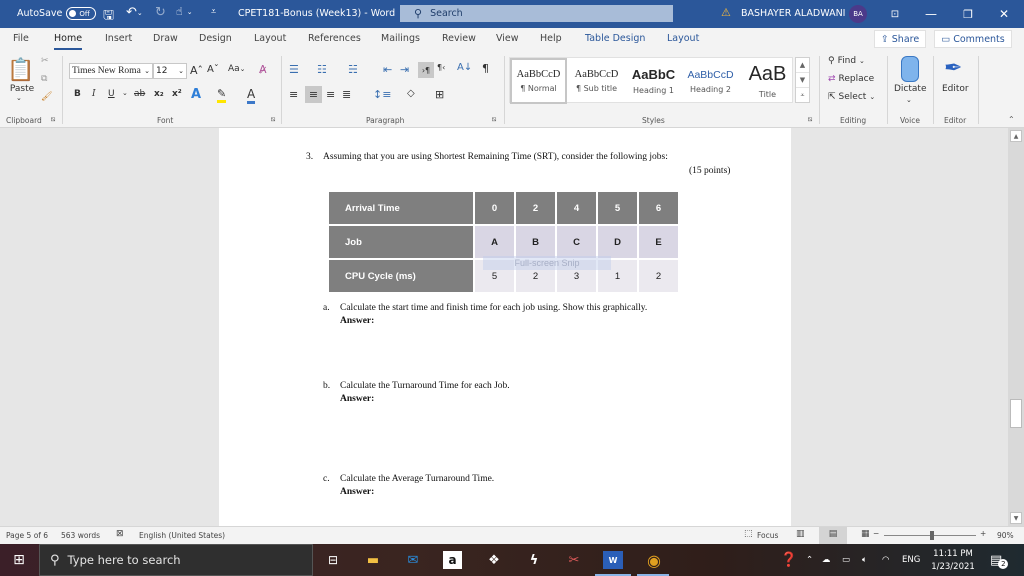 This screenshot has height=576, width=1024. What do you see at coordinates (111, 71) in the screenshot?
I see `font-name-dropdown: Times New Roma ⌄` at bounding box center [111, 71].